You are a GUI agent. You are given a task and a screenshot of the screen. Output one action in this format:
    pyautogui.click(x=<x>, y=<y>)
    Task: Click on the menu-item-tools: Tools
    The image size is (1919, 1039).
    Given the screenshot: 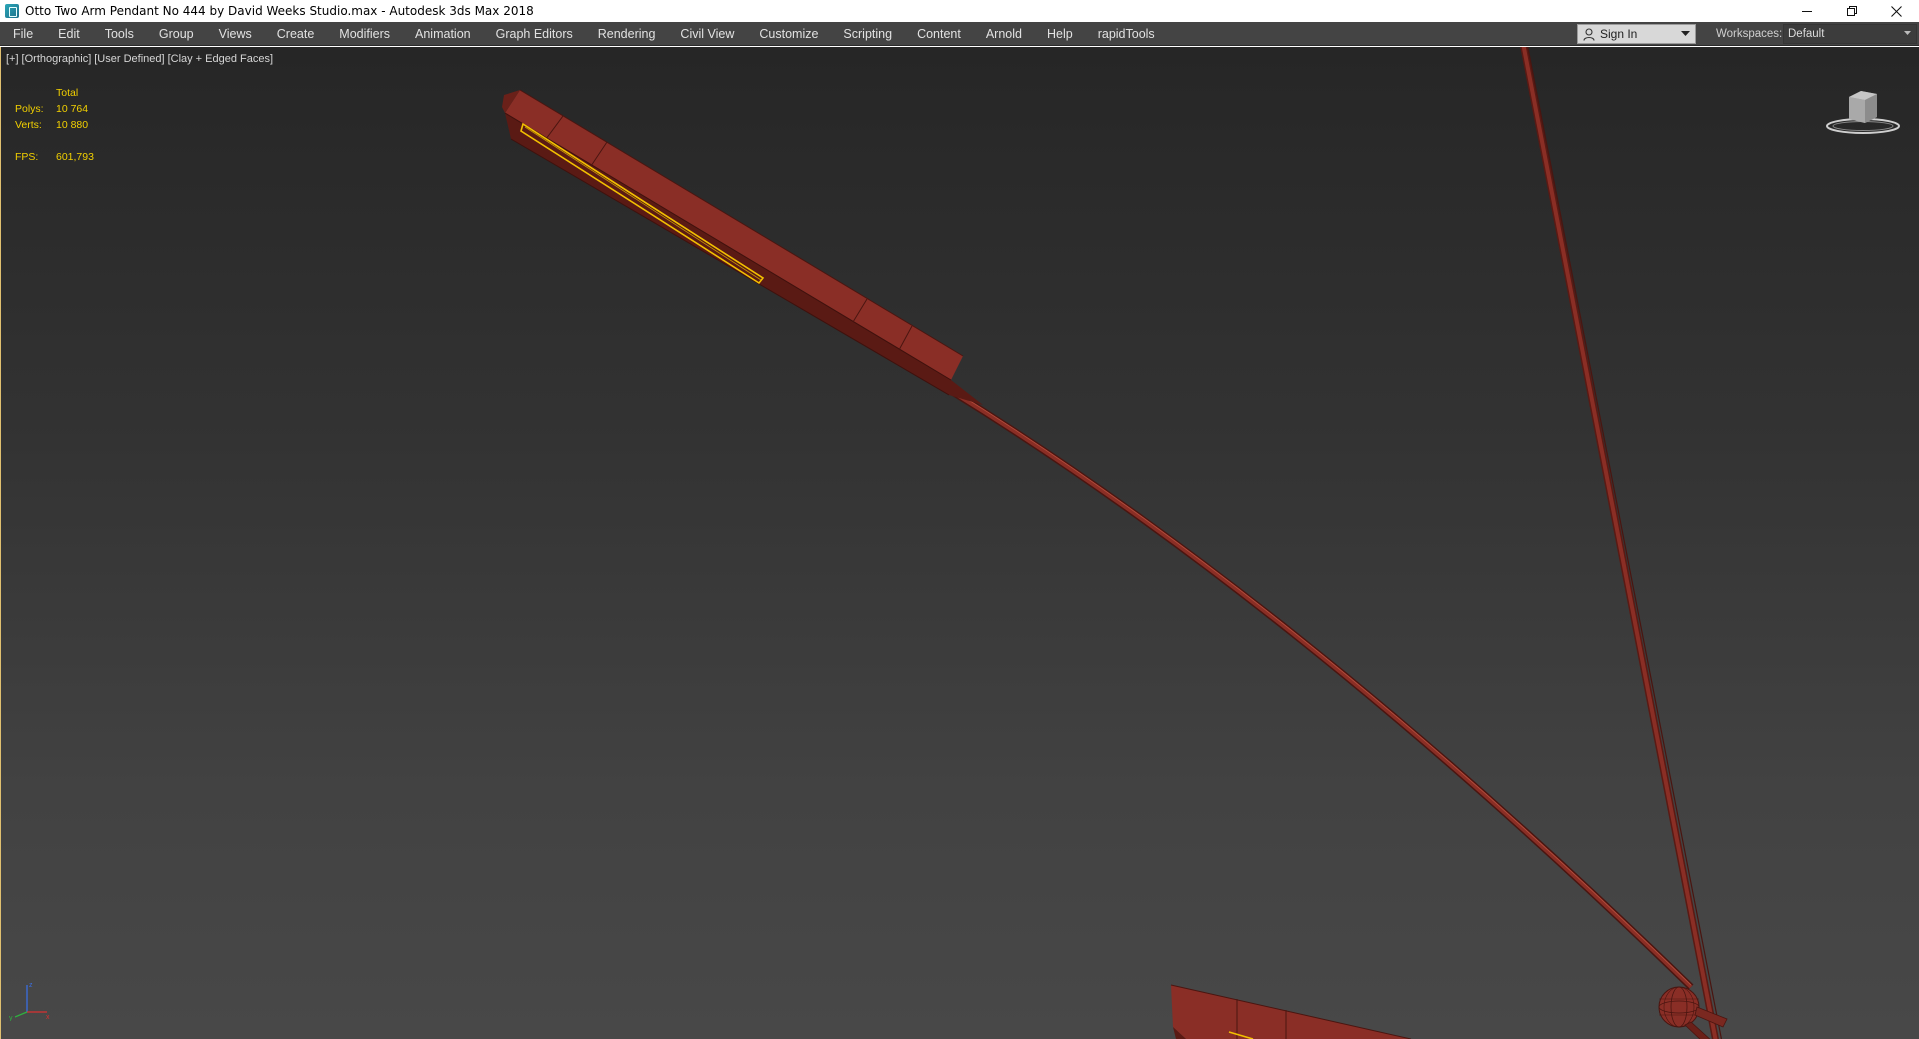 What is the action you would take?
    pyautogui.click(x=119, y=34)
    